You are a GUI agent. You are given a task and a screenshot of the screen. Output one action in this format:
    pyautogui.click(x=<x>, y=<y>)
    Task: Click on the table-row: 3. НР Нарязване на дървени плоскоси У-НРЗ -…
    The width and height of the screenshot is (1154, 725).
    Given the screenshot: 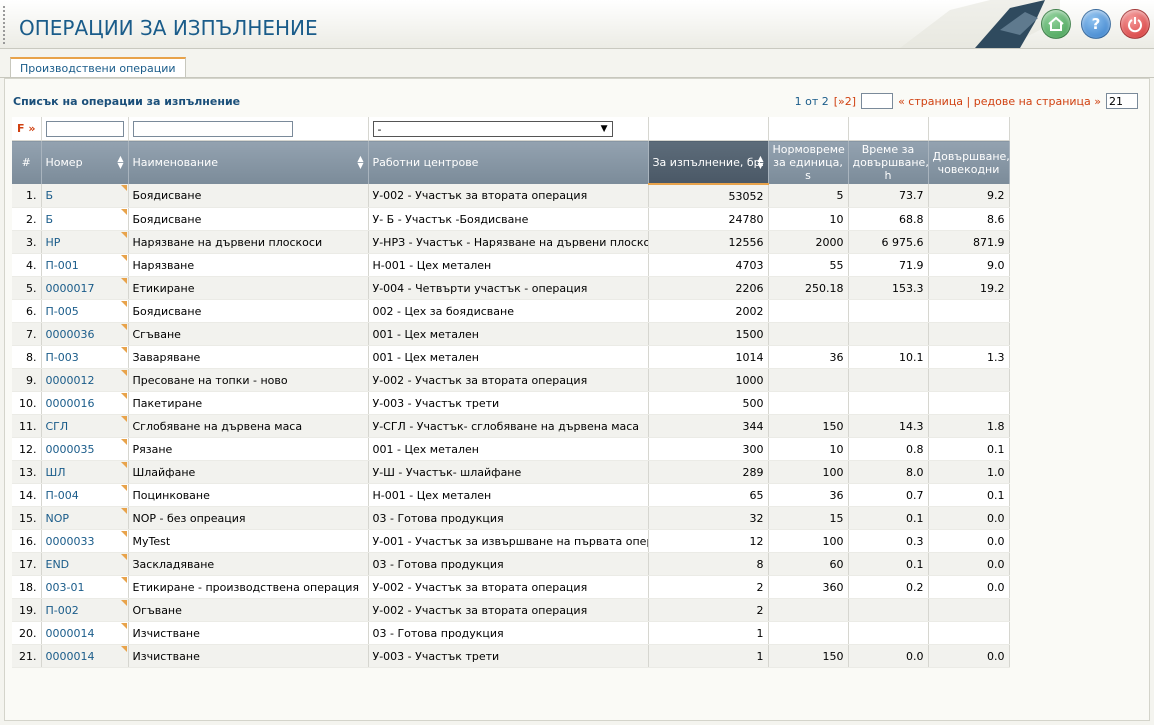 What is the action you would take?
    pyautogui.click(x=511, y=242)
    